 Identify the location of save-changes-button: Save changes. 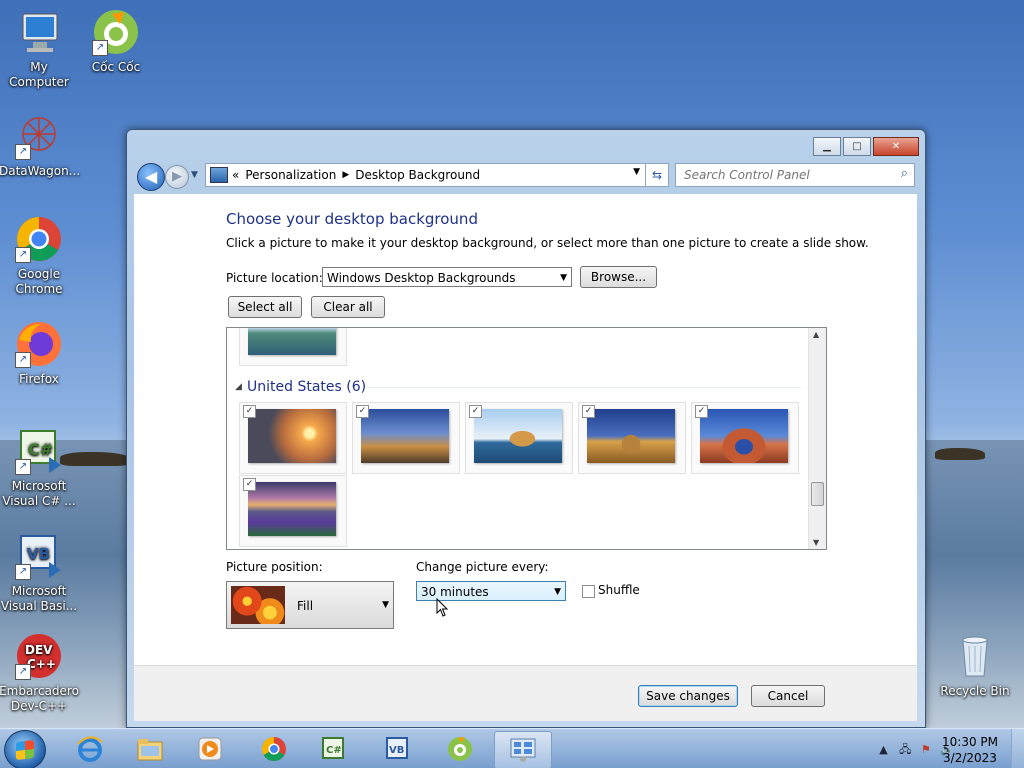
(688, 696).